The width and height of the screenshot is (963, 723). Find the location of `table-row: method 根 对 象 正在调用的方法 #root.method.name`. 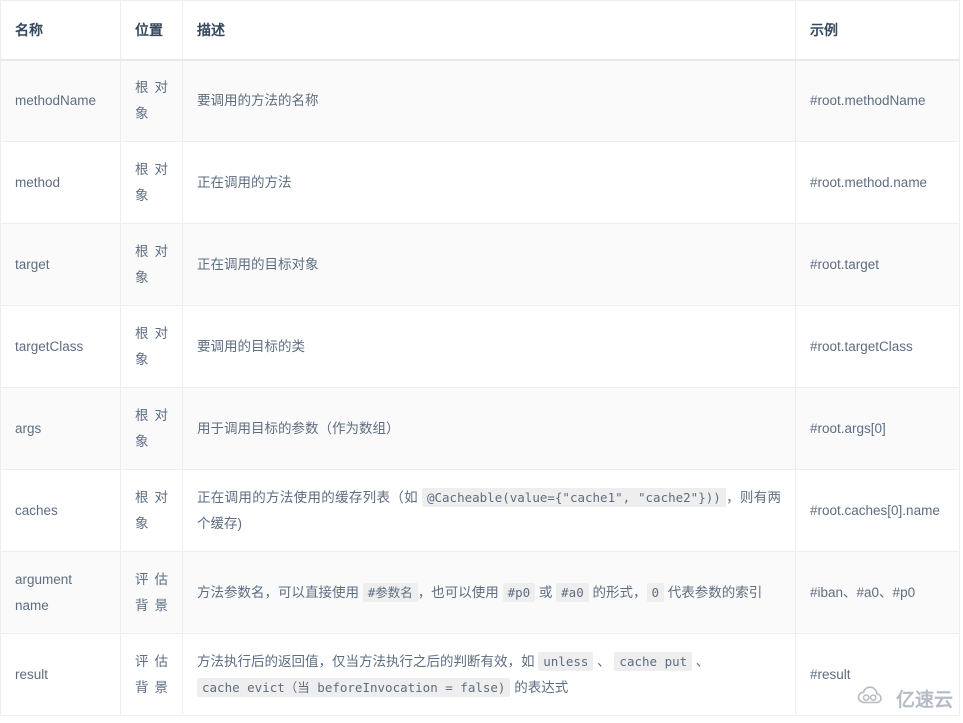

table-row: method 根 对 象 正在调用的方法 #root.method.name is located at coordinates (480, 182).